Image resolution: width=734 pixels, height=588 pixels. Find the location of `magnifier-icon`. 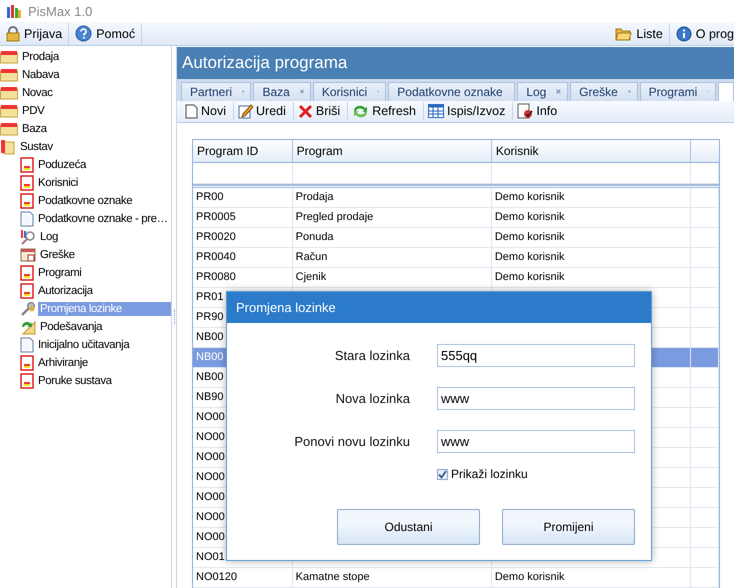

magnifier-icon is located at coordinates (28, 237).